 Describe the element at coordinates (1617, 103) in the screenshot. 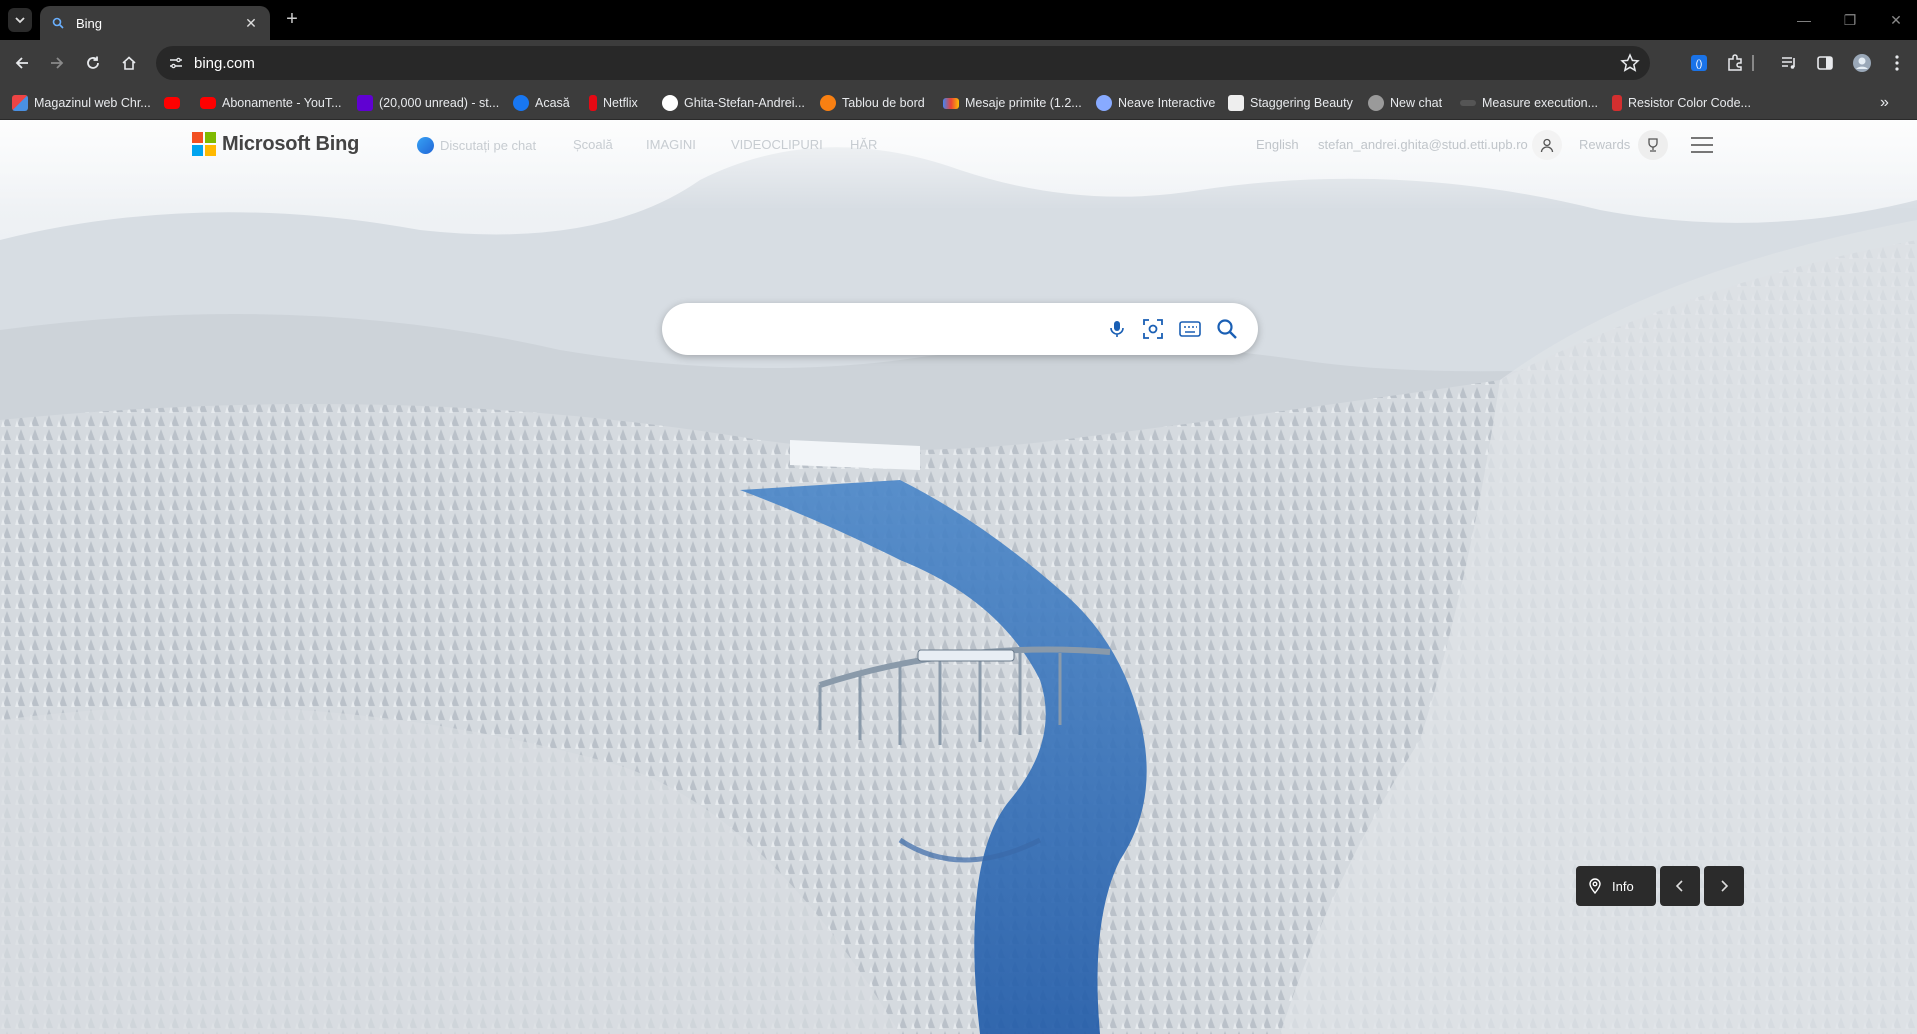

I see `resistor-icon` at that location.